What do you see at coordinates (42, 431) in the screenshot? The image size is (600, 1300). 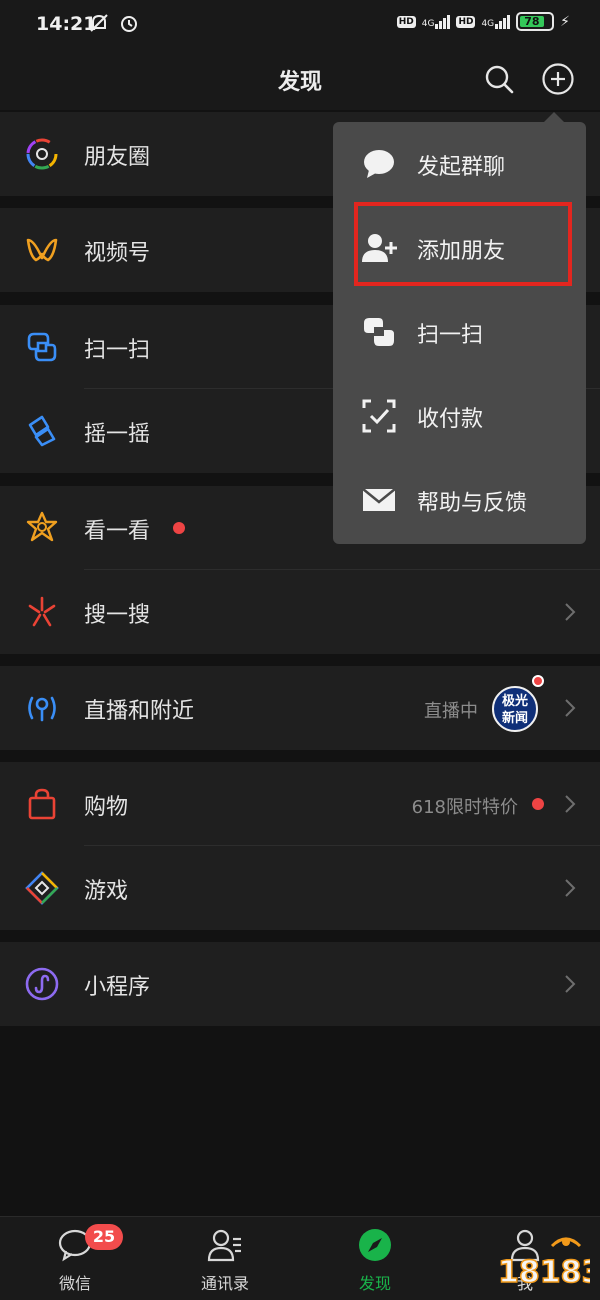 I see `shake-icon` at bounding box center [42, 431].